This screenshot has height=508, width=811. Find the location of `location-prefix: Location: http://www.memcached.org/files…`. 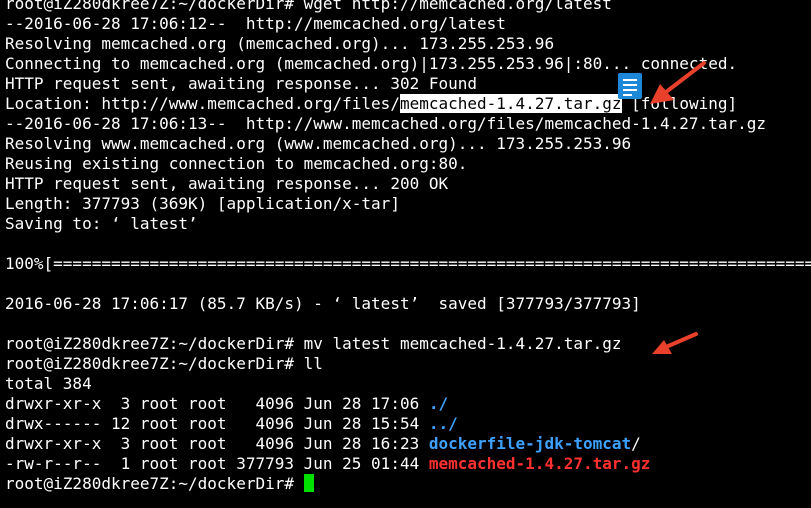

location-prefix: Location: http://www.memcached.org/files… is located at coordinates (202, 103).